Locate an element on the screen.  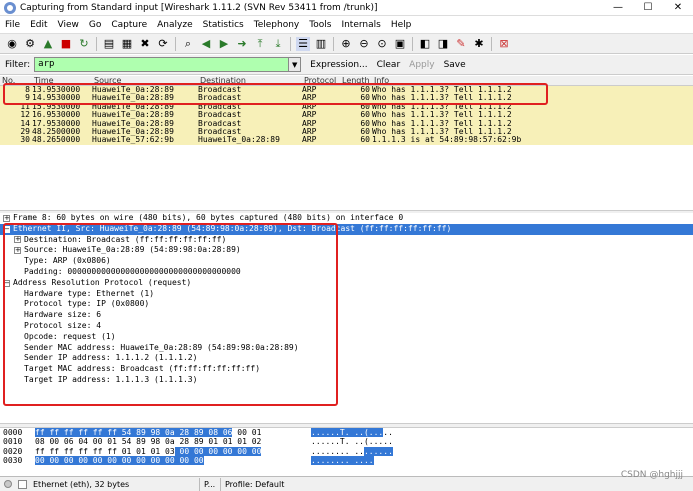
maximize-button: ☐ is located at coordinates (648, 8).